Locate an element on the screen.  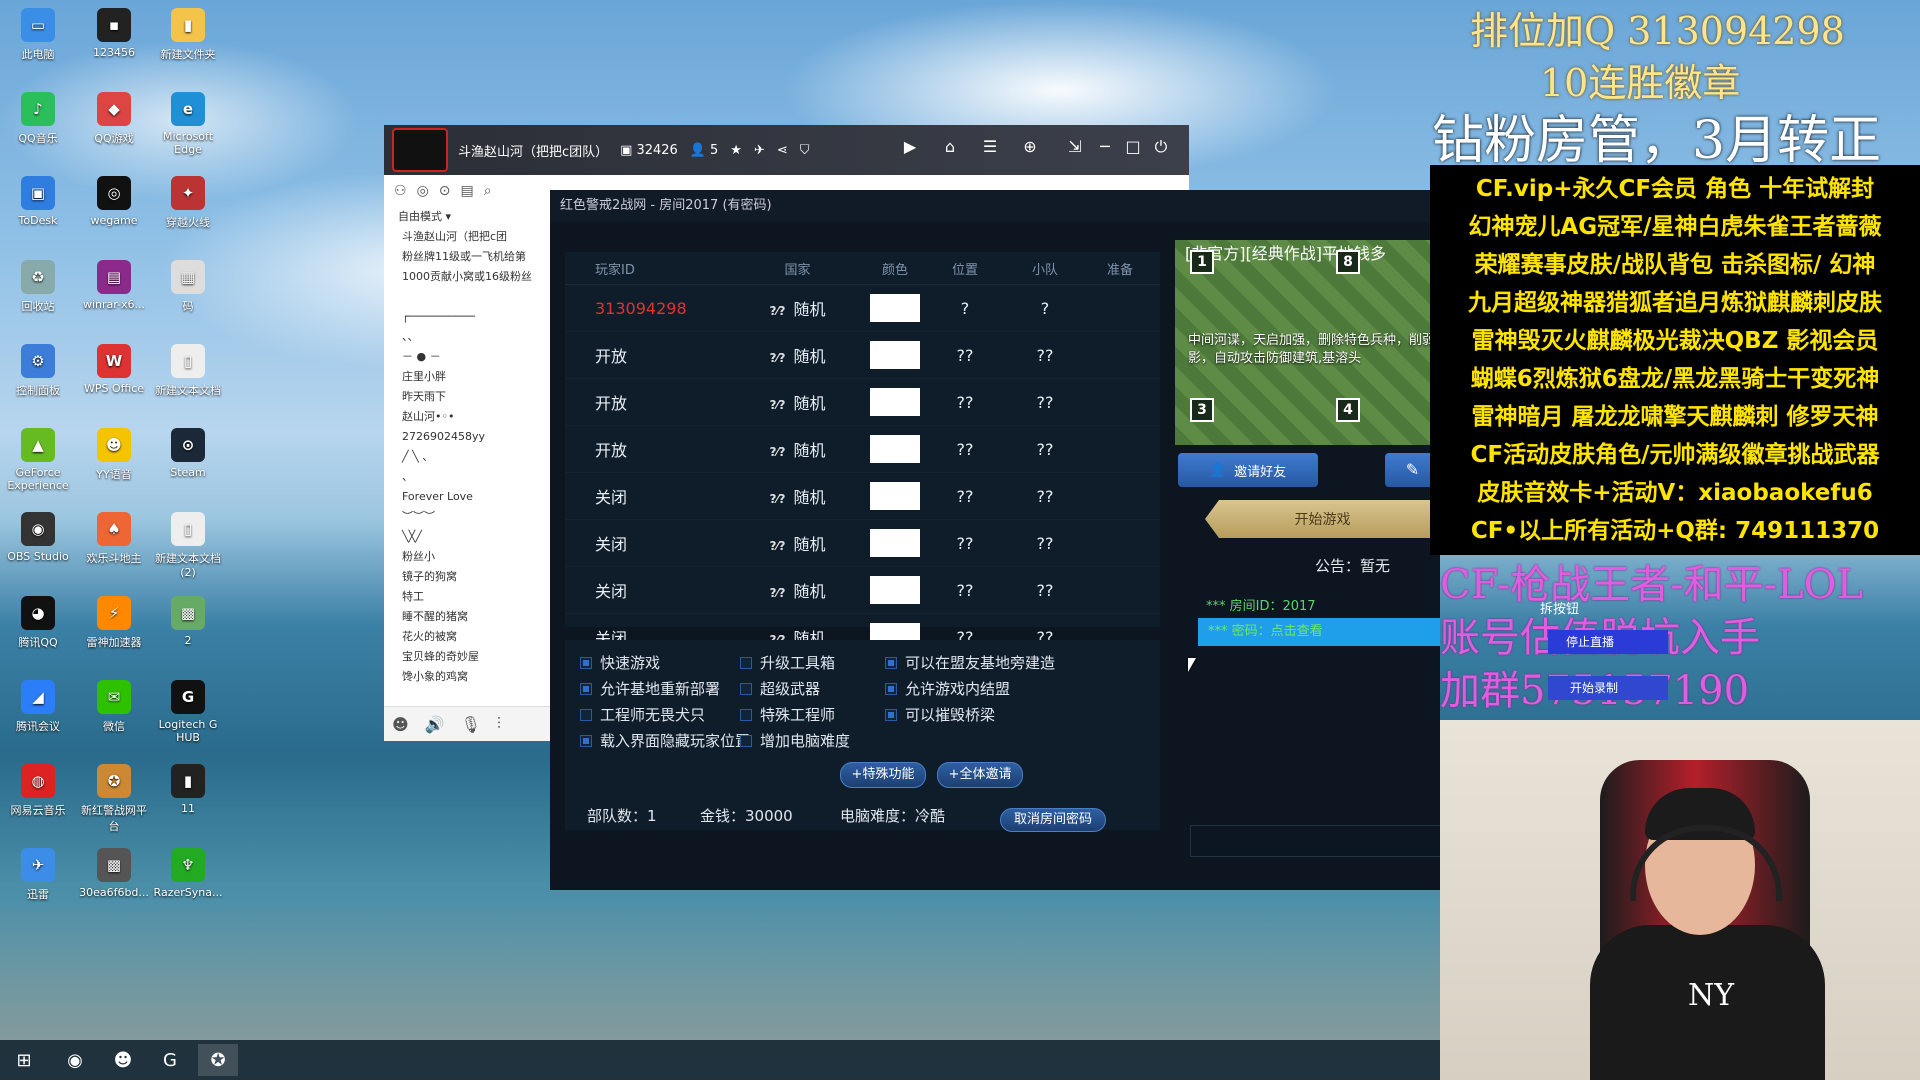
desktop-icon: ♪ QQ音乐 is located at coordinates (38, 119).